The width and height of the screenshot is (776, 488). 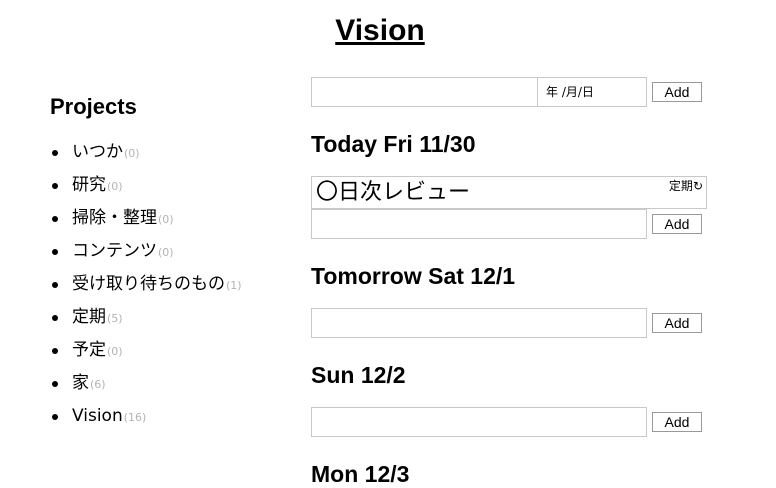 What do you see at coordinates (358, 375) in the screenshot?
I see `day-heading-sun: Sun 12/2` at bounding box center [358, 375].